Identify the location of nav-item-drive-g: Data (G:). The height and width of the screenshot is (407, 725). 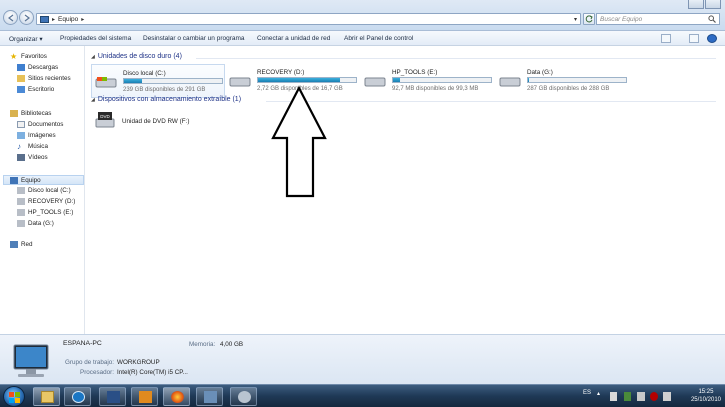
(35, 223).